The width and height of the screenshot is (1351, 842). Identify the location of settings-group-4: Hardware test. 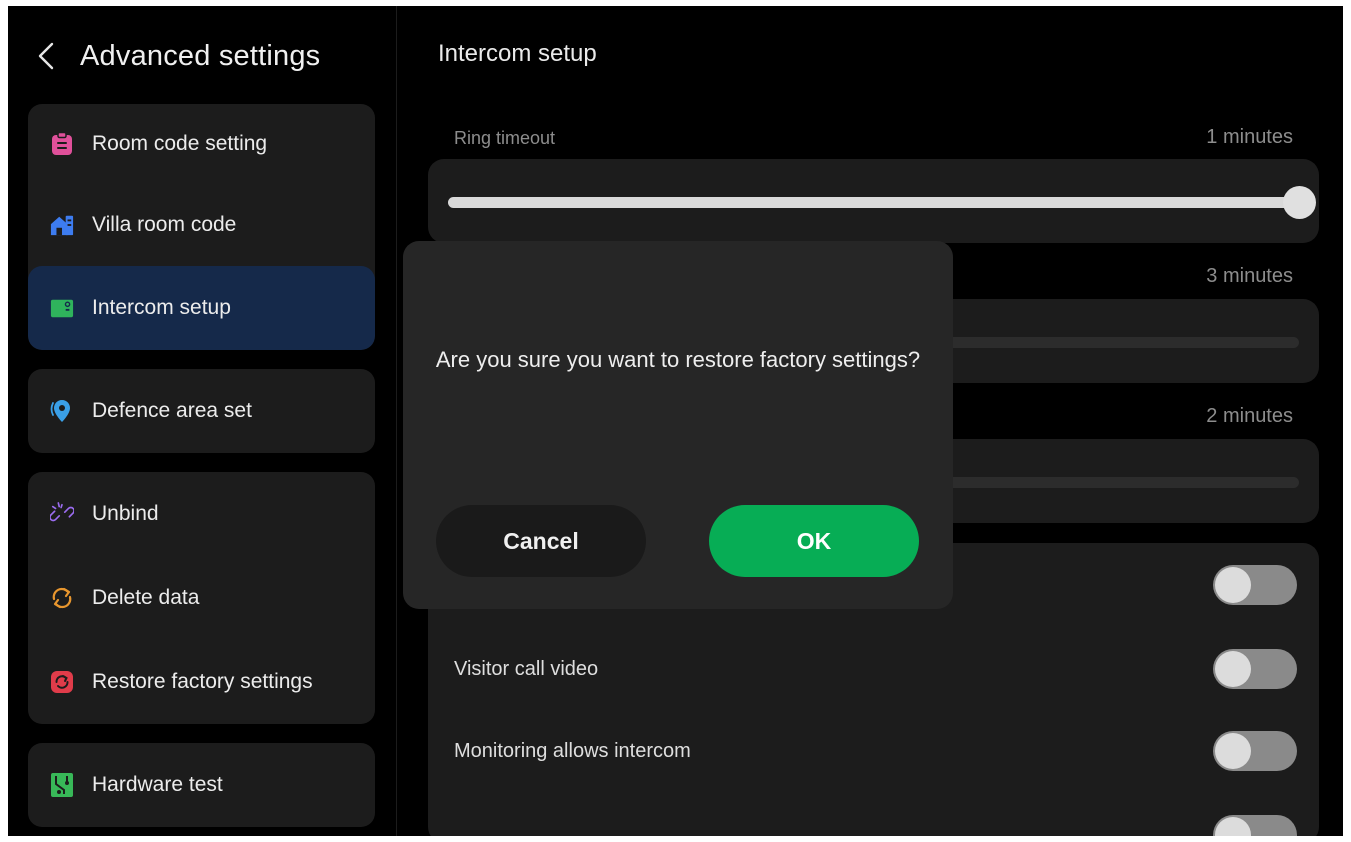
(201, 785).